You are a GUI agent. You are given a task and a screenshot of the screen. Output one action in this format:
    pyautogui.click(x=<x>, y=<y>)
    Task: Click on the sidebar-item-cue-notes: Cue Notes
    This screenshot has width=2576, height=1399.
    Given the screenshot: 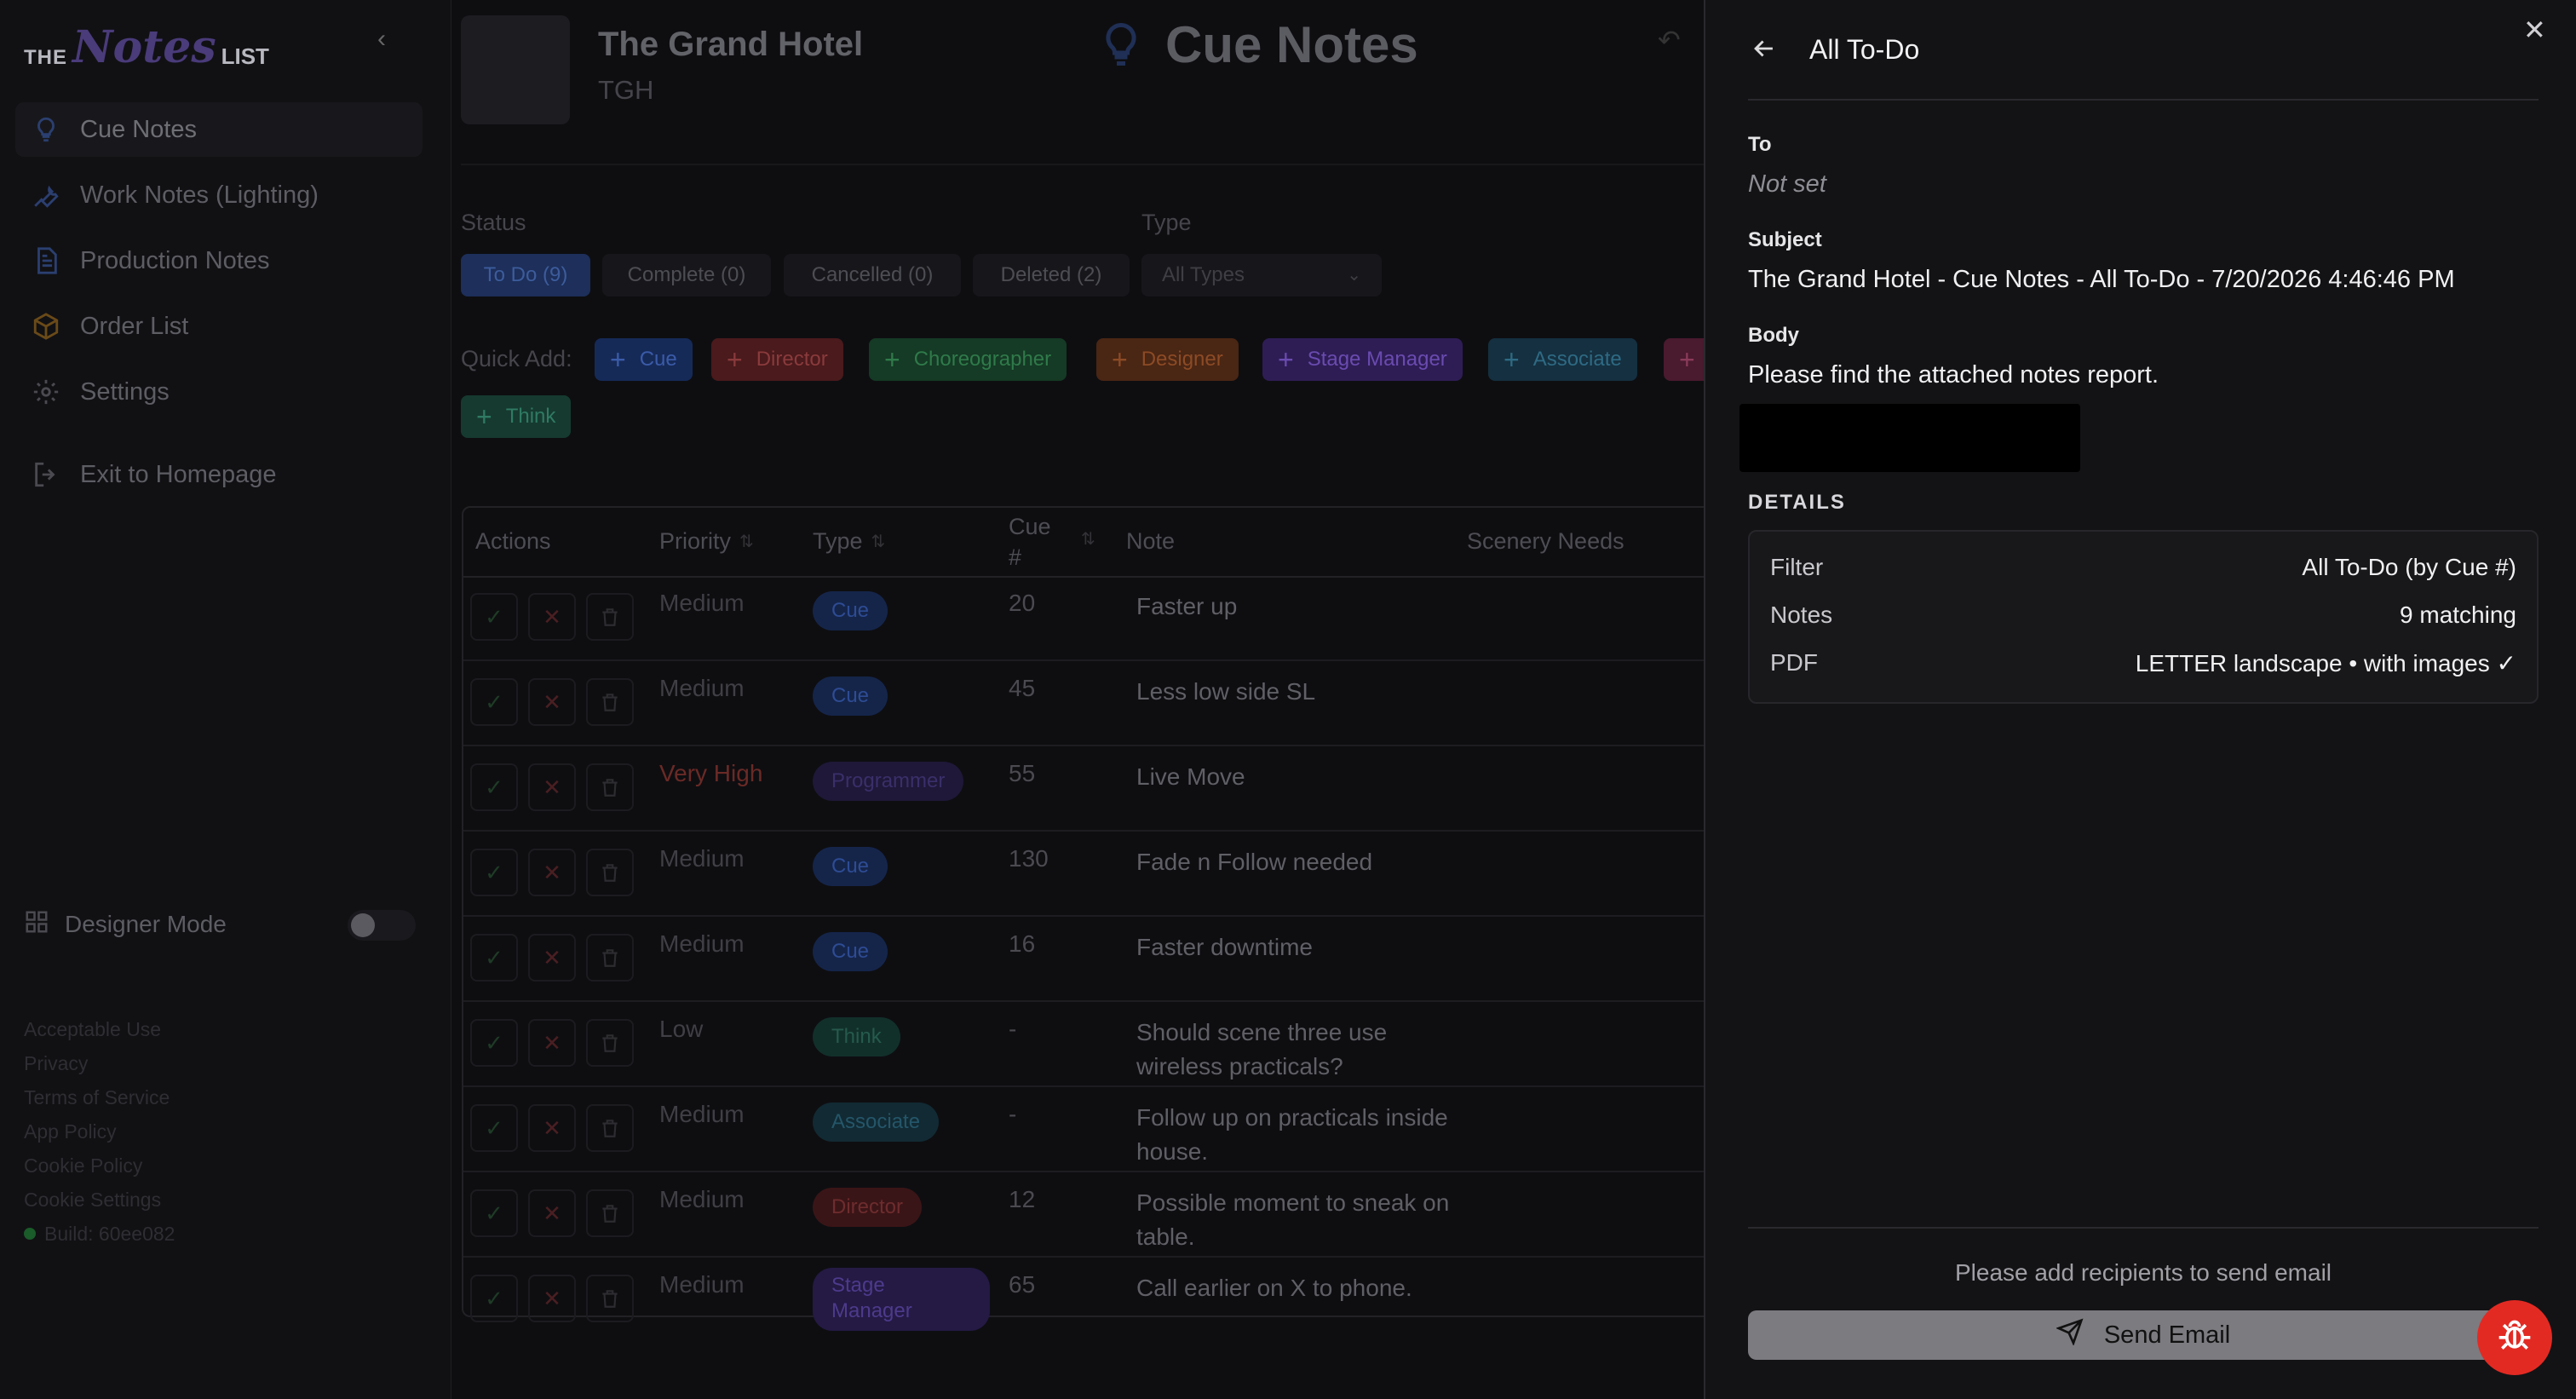 What is the action you would take?
    pyautogui.click(x=219, y=129)
    